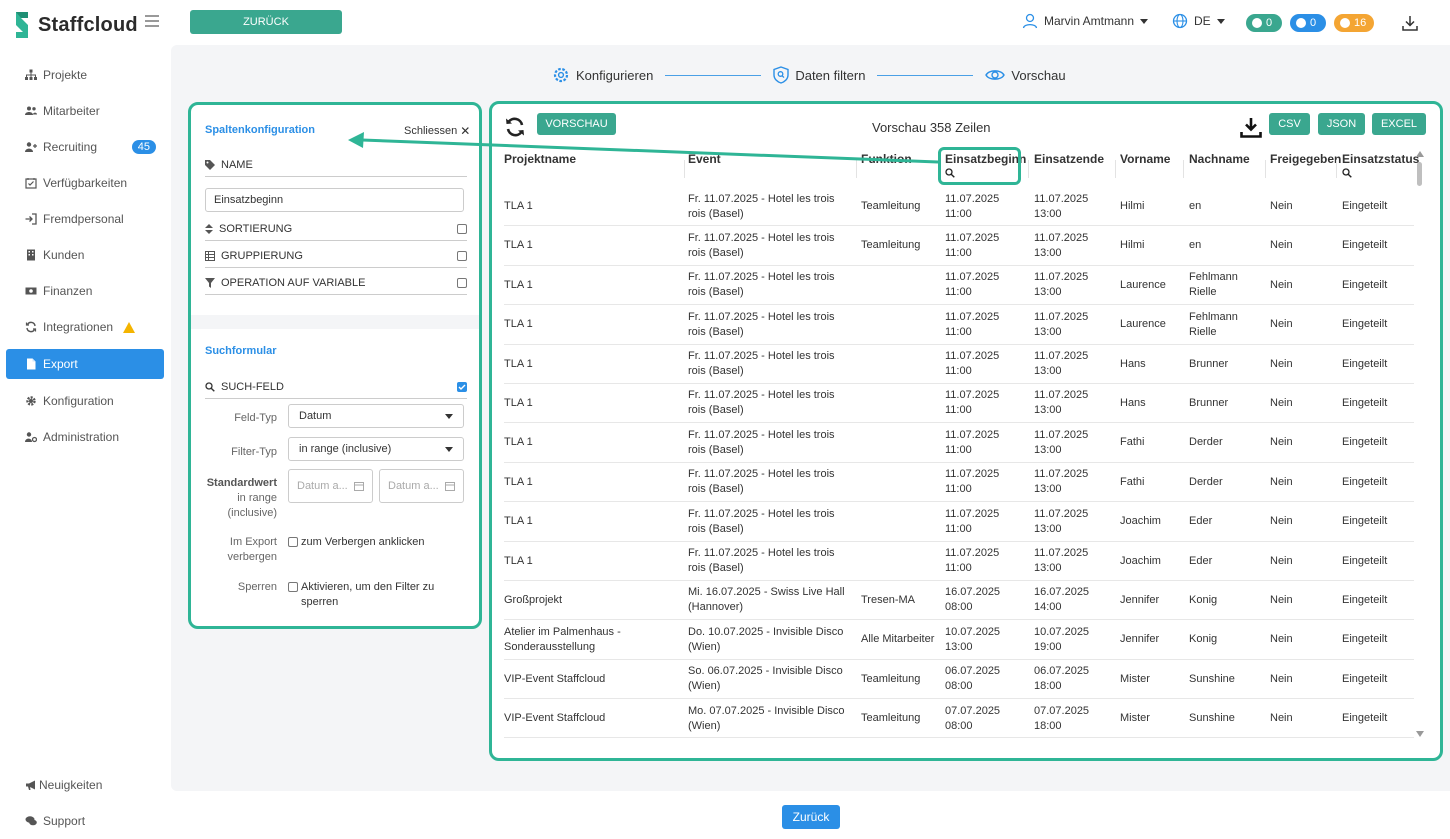 This screenshot has height=839, width=1450. What do you see at coordinates (293, 587) in the screenshot?
I see `lock-filter-checkbox` at bounding box center [293, 587].